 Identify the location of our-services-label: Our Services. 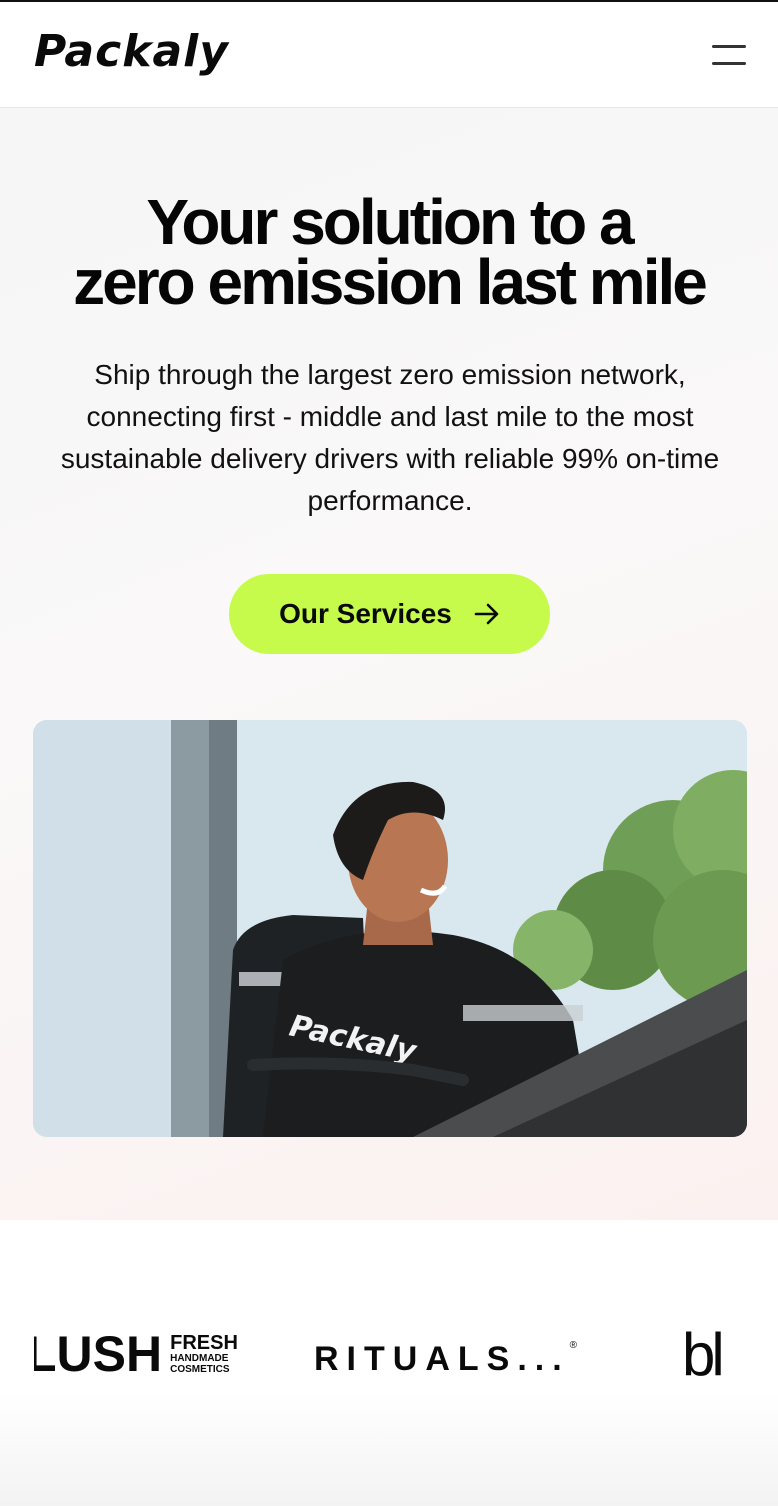
(365, 613).